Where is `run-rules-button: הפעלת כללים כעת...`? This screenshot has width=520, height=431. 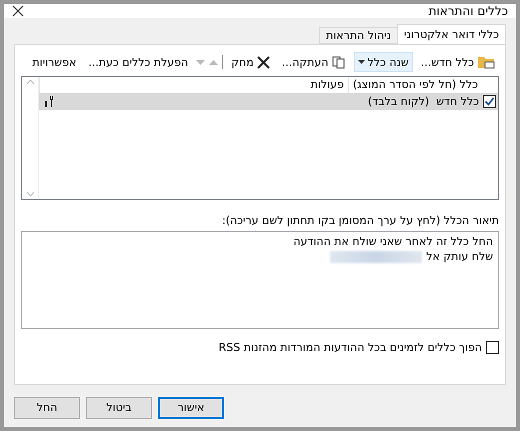
run-rules-button: הפעלת כללים כעת... is located at coordinates (138, 62).